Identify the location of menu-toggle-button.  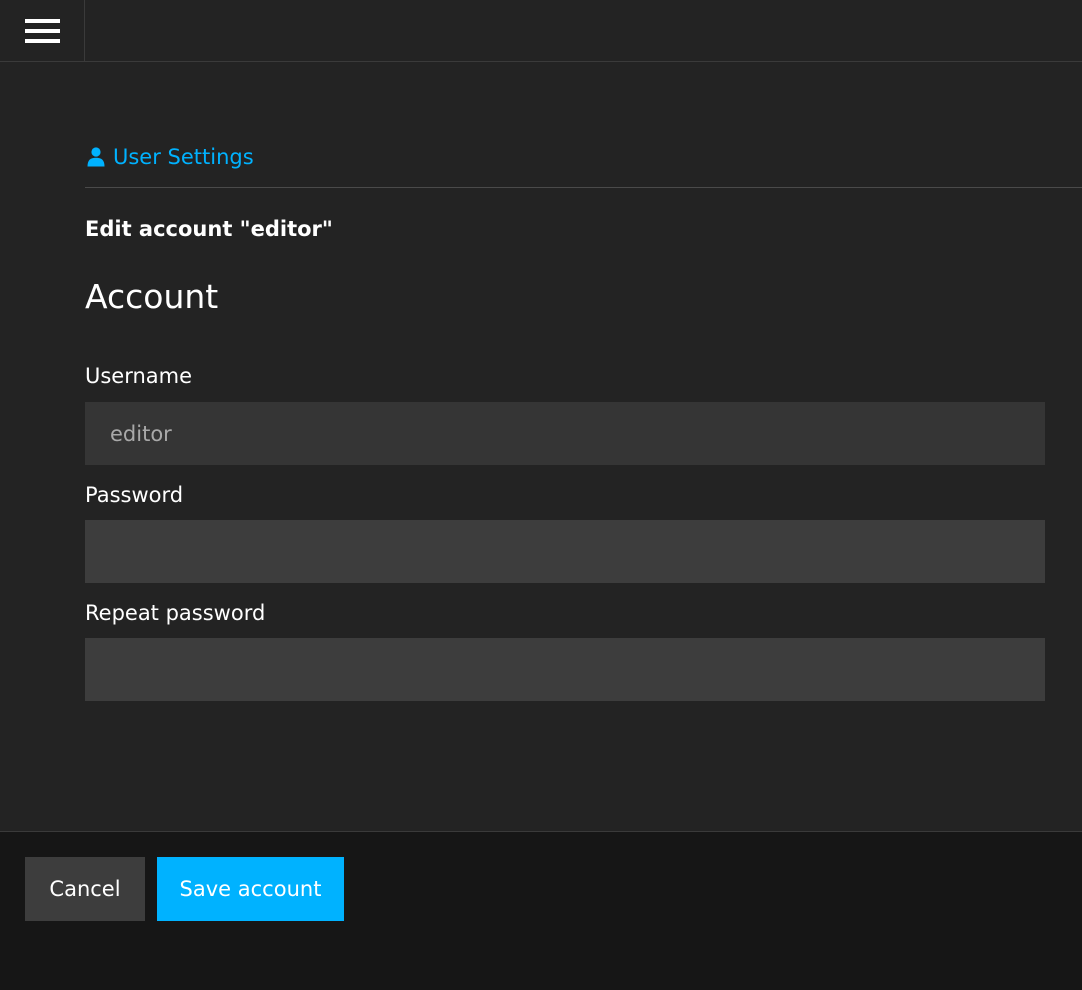
(42, 30).